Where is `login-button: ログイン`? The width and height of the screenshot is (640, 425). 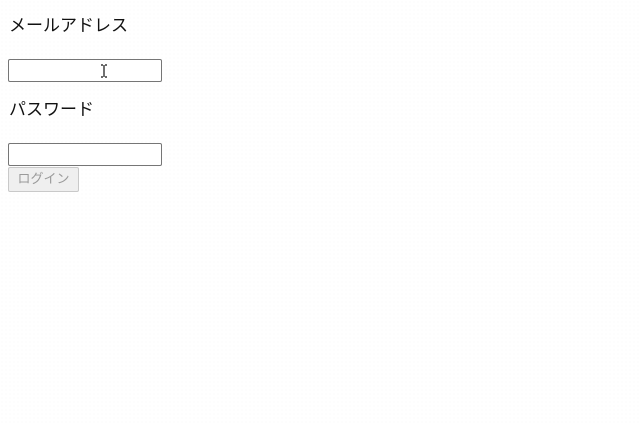
login-button: ログイン is located at coordinates (43, 179).